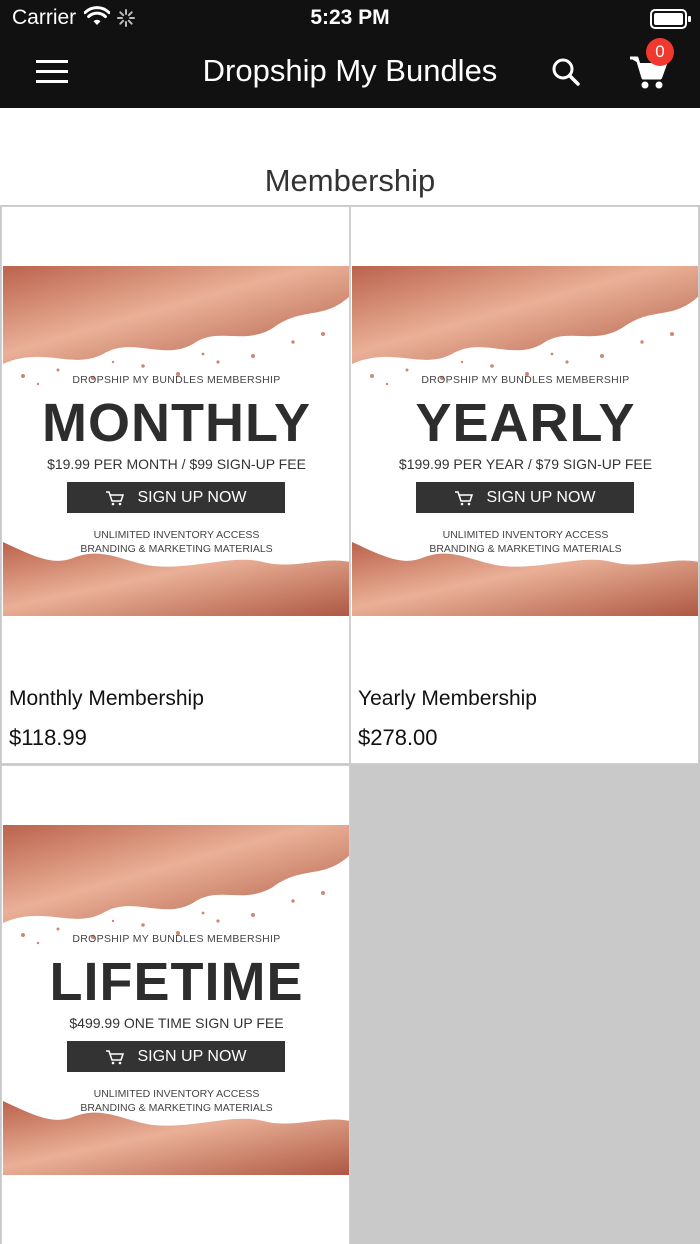  I want to click on status-time: 5:23 PM, so click(350, 17).